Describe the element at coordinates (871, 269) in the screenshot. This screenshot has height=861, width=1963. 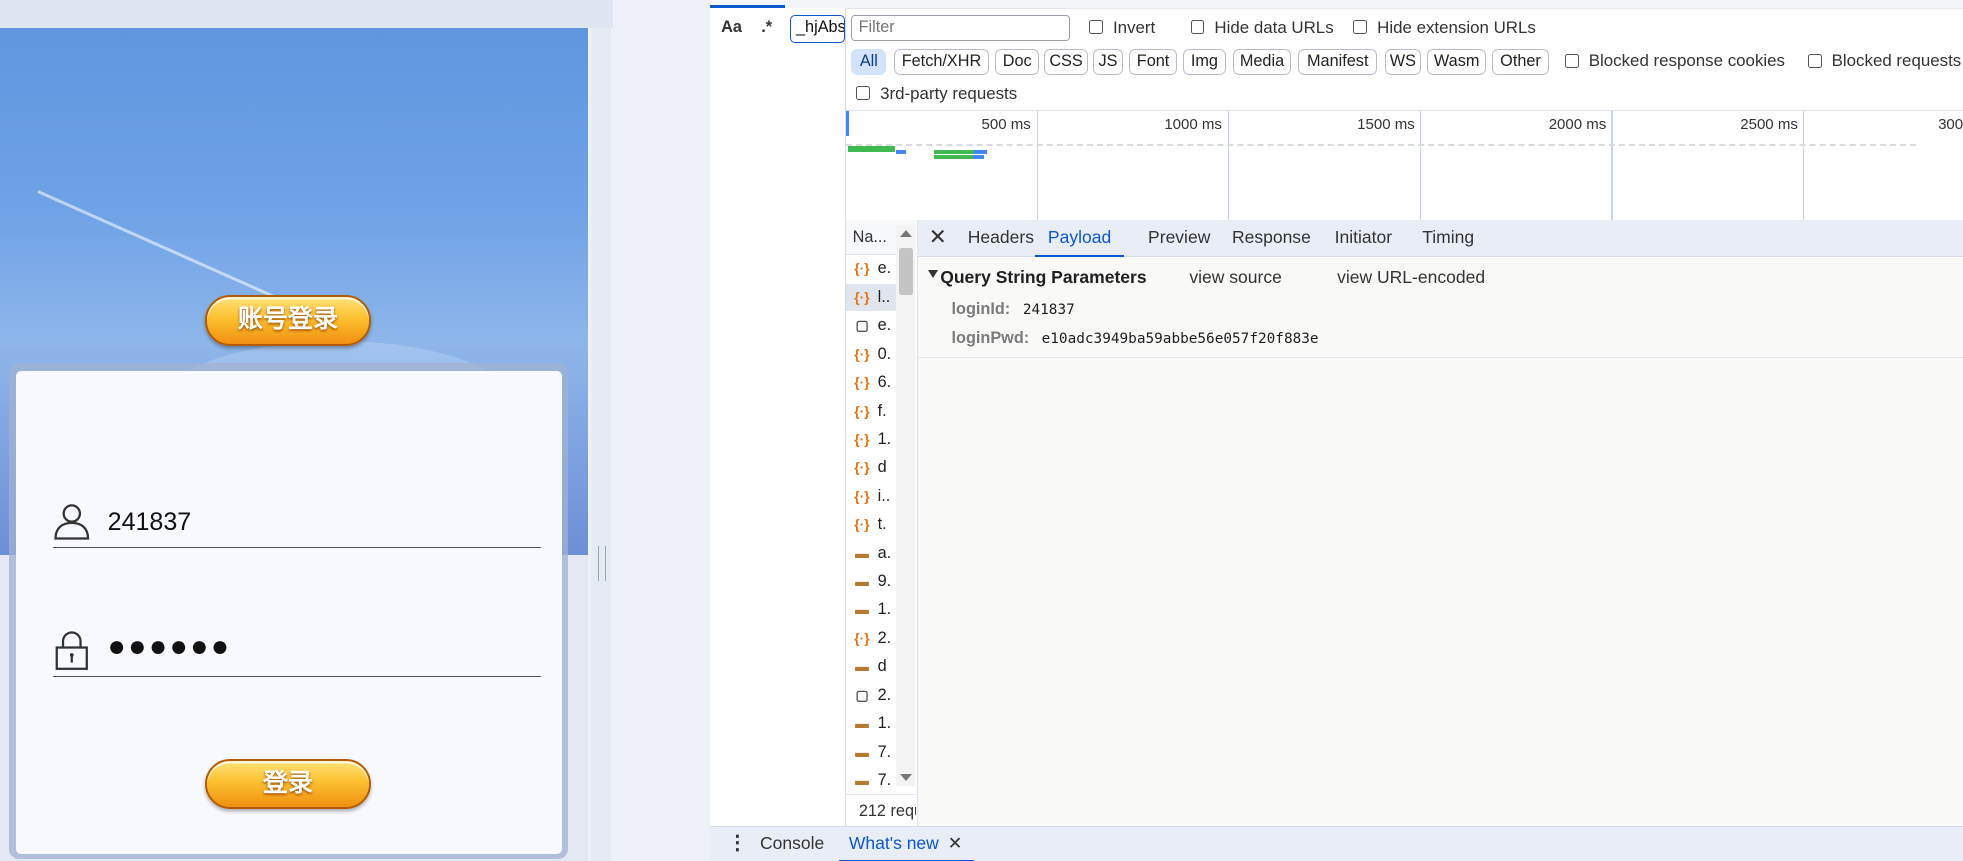
I see `request-row: {·} e.` at that location.